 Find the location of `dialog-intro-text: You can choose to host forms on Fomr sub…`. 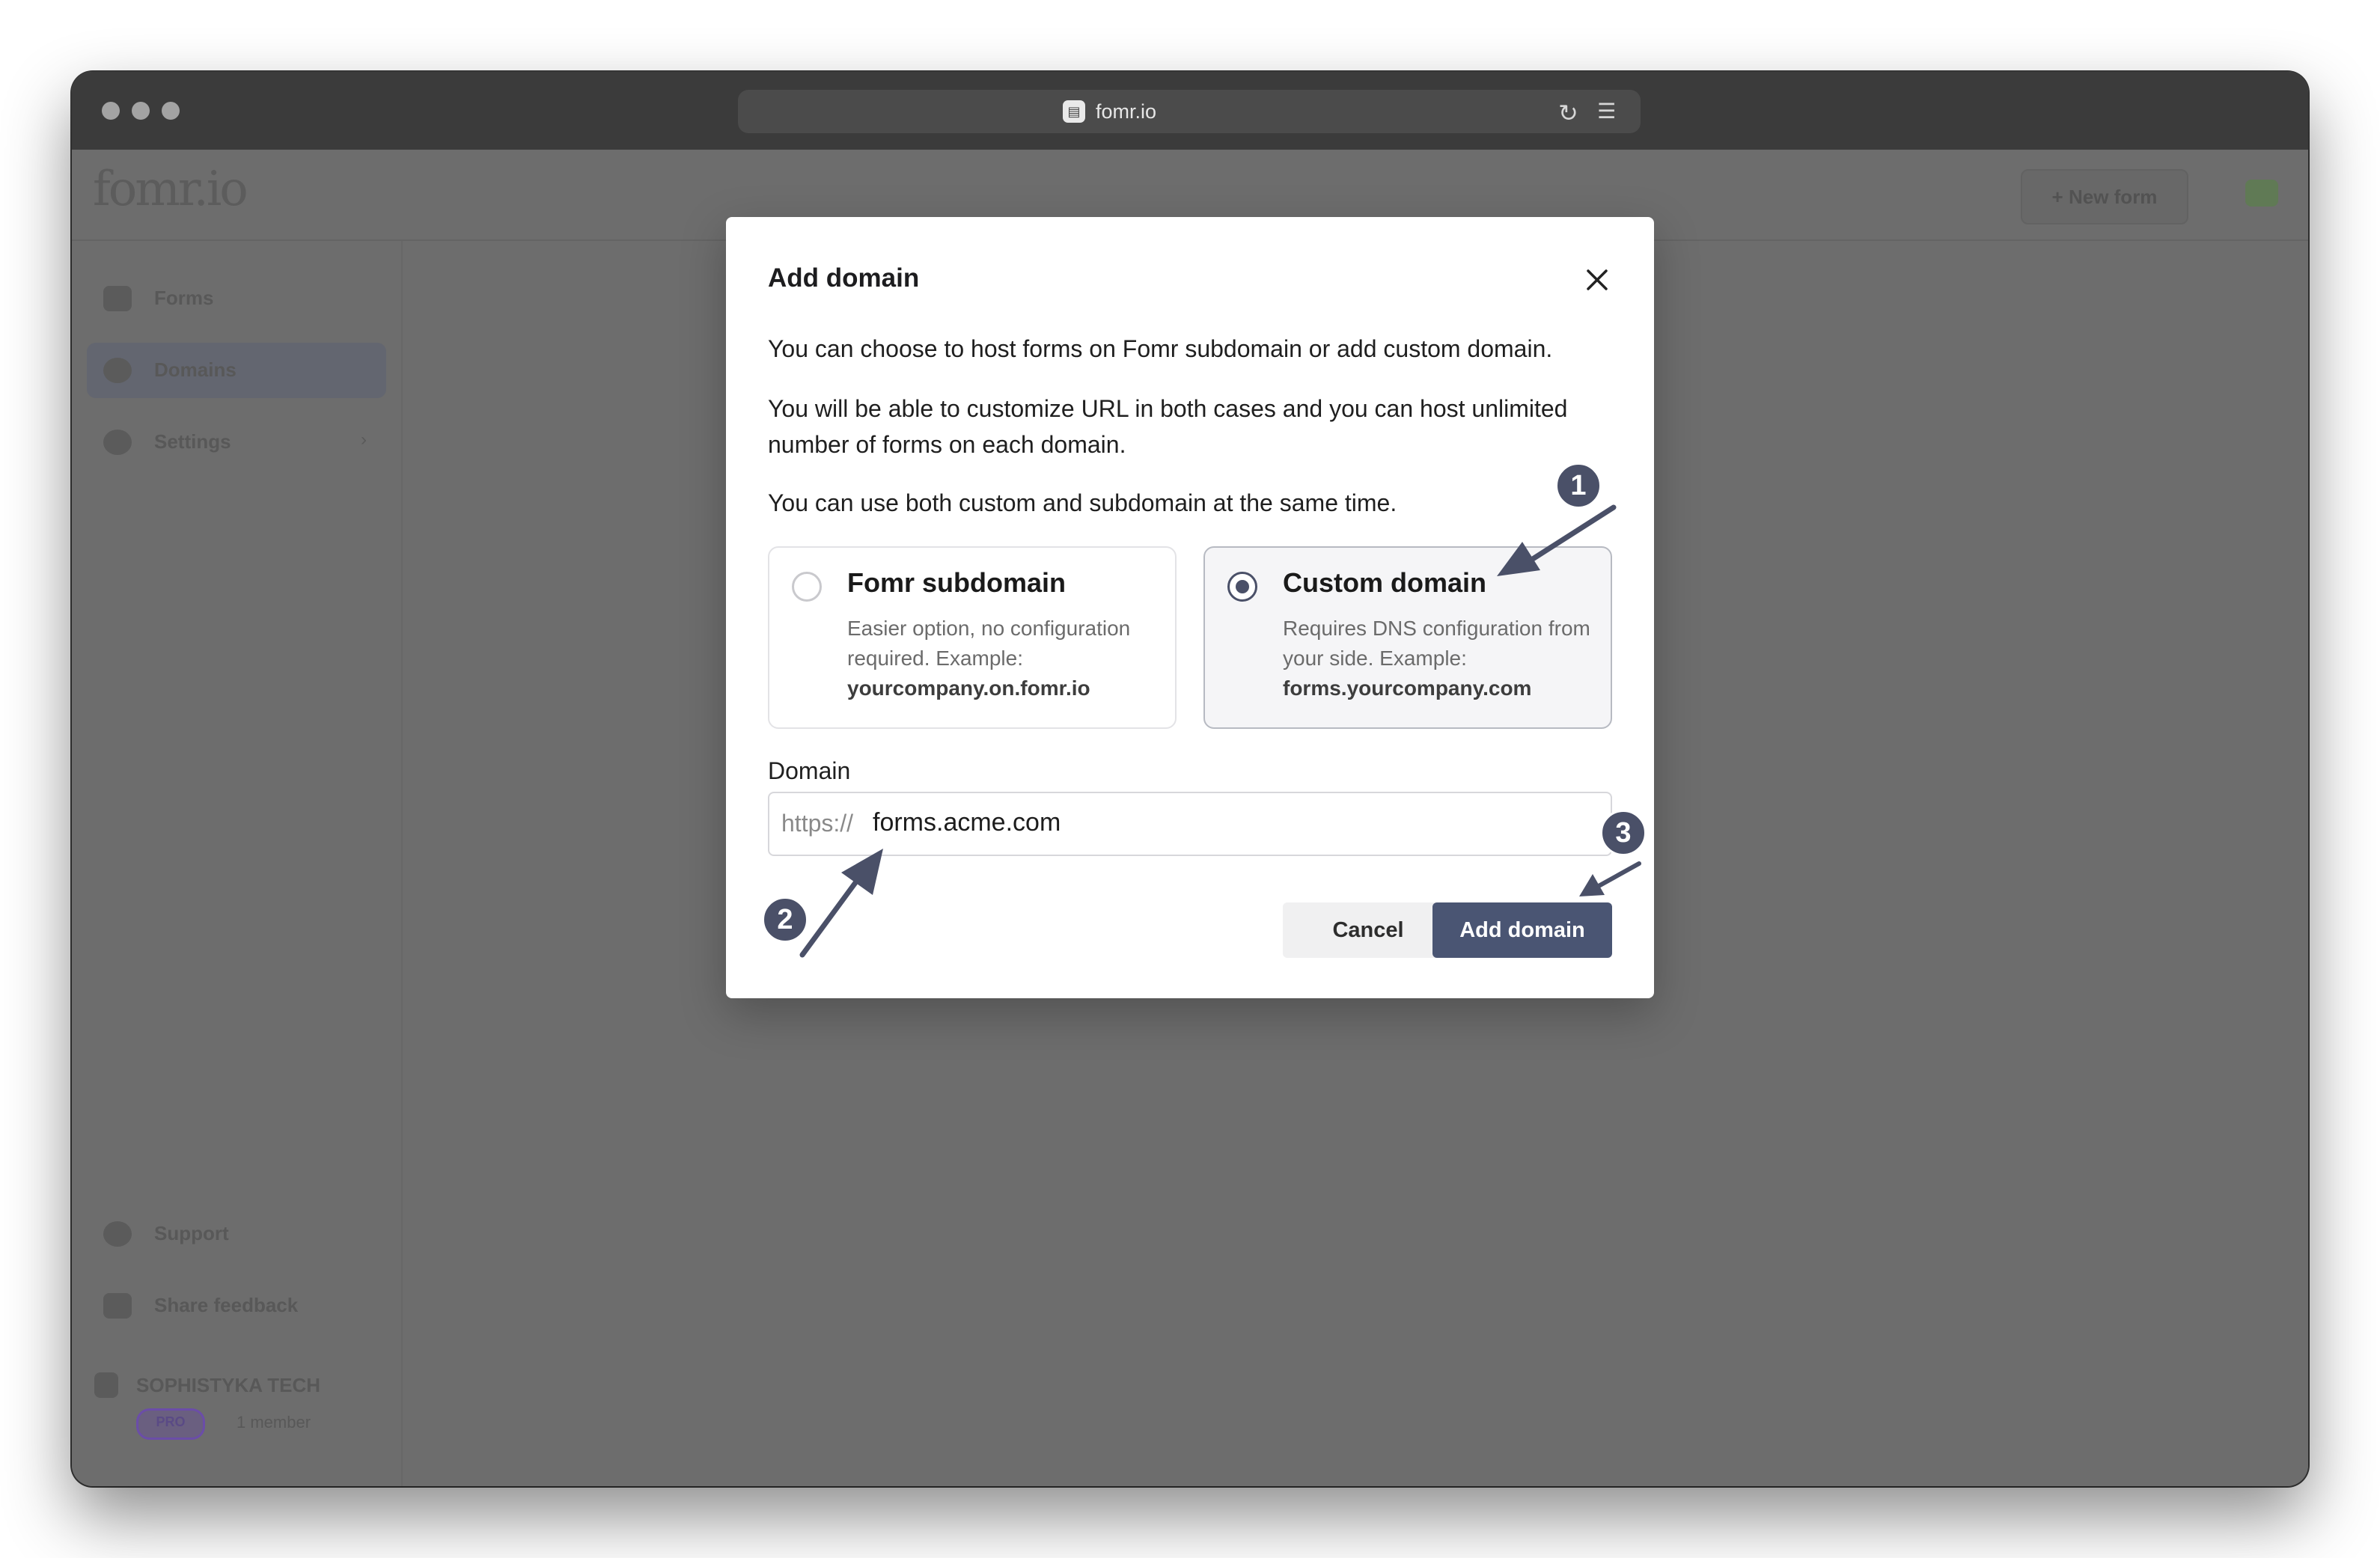

dialog-intro-text: You can choose to host forms on Fomr sub… is located at coordinates (1160, 348).